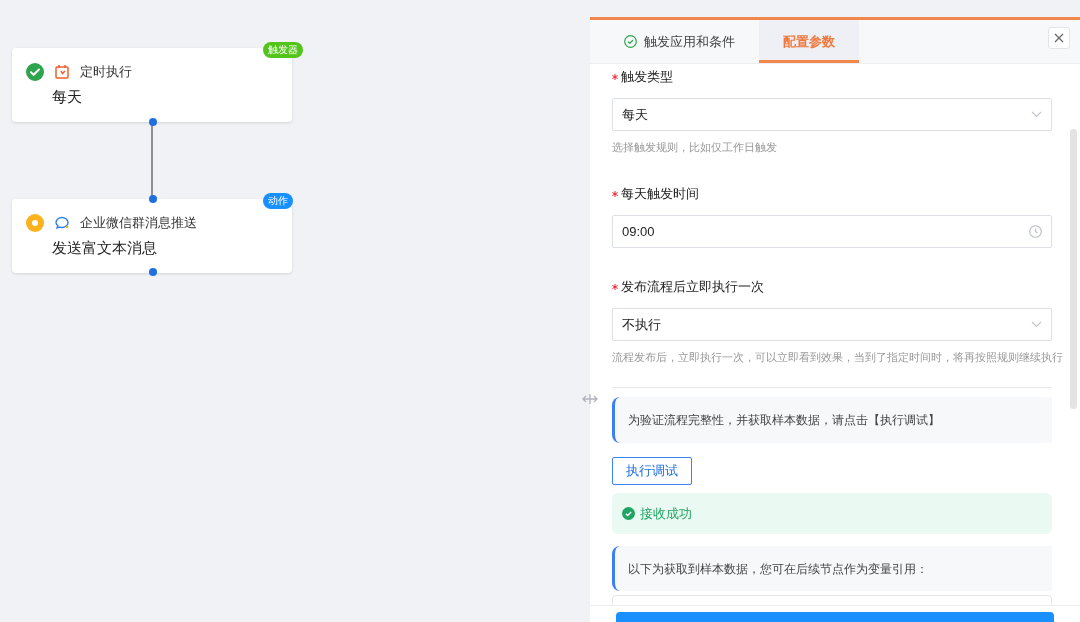 This screenshot has width=1080, height=622. Describe the element at coordinates (837, 357) in the screenshot. I see `field-hint: 流程发布后，立即执行一次，可以立即看到效果，当到了指定时间时，将再按照规则继续执行` at that location.